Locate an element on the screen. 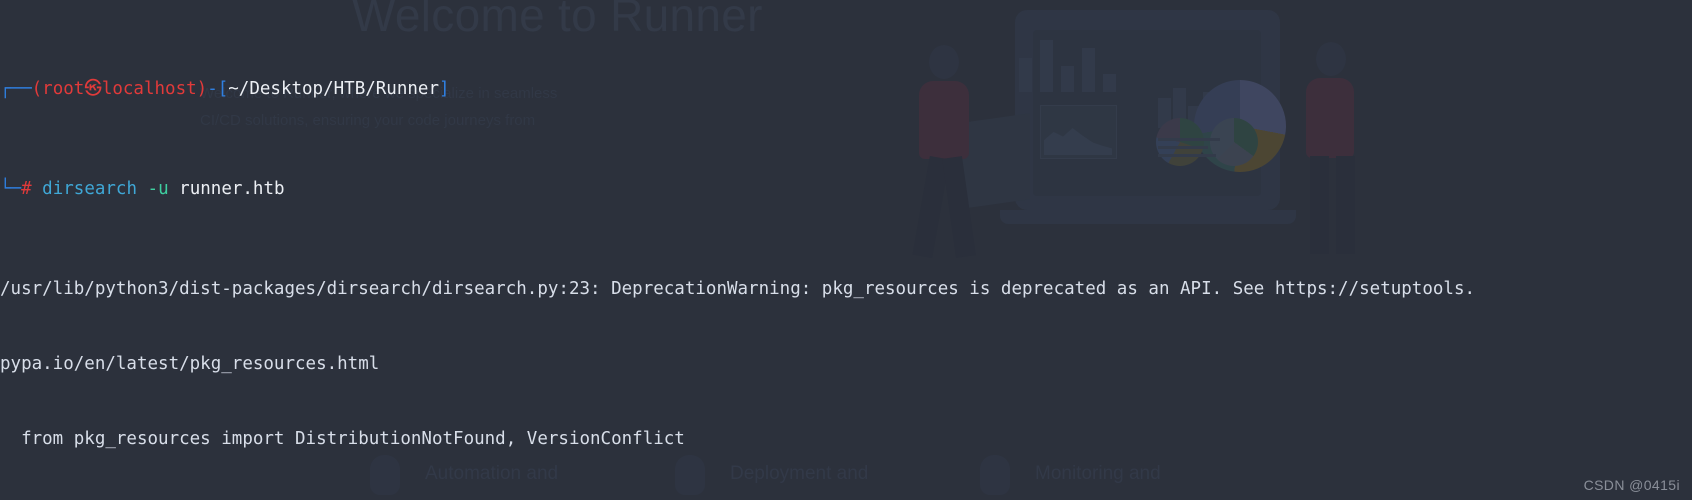  prompt-host: localhost is located at coordinates (149, 89).